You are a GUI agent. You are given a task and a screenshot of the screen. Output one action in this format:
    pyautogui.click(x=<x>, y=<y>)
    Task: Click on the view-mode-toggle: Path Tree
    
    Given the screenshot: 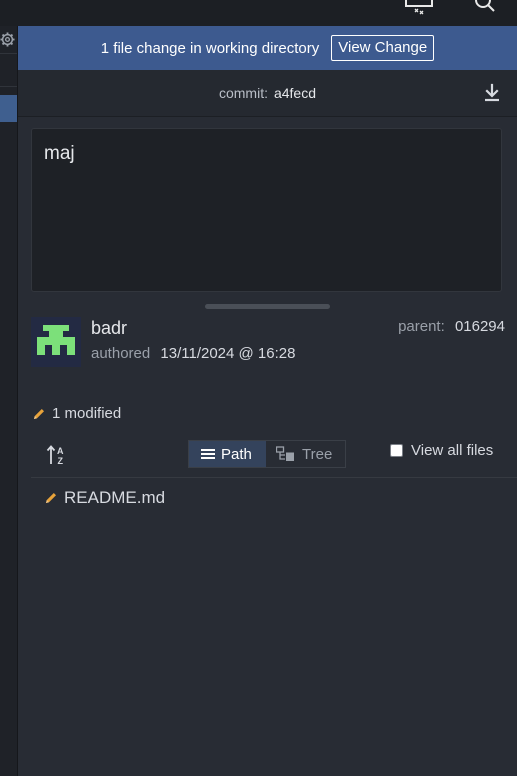 What is the action you would take?
    pyautogui.click(x=267, y=454)
    